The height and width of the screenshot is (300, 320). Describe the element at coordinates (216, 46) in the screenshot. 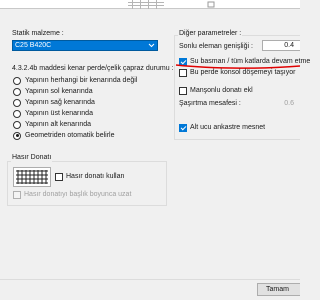

I see `last-element-width-label: Sonlu eleman genişliği :` at that location.